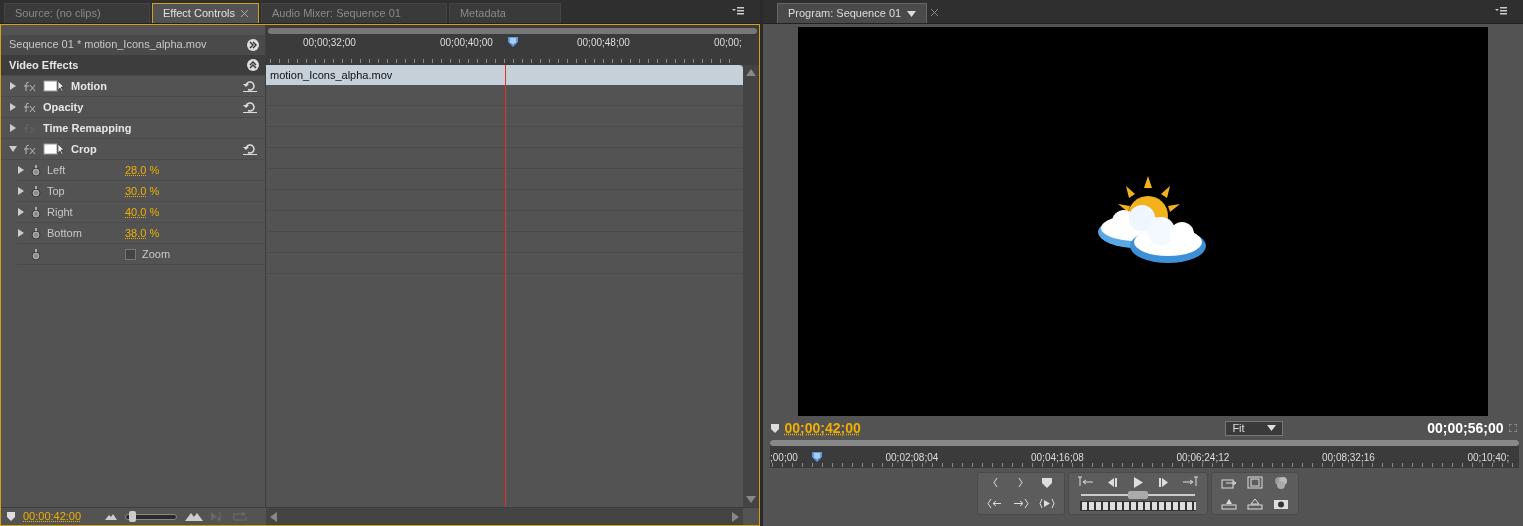 Image resolution: width=1523 pixels, height=526 pixels. I want to click on ruler-label: 00;00;32;00, so click(329, 43).